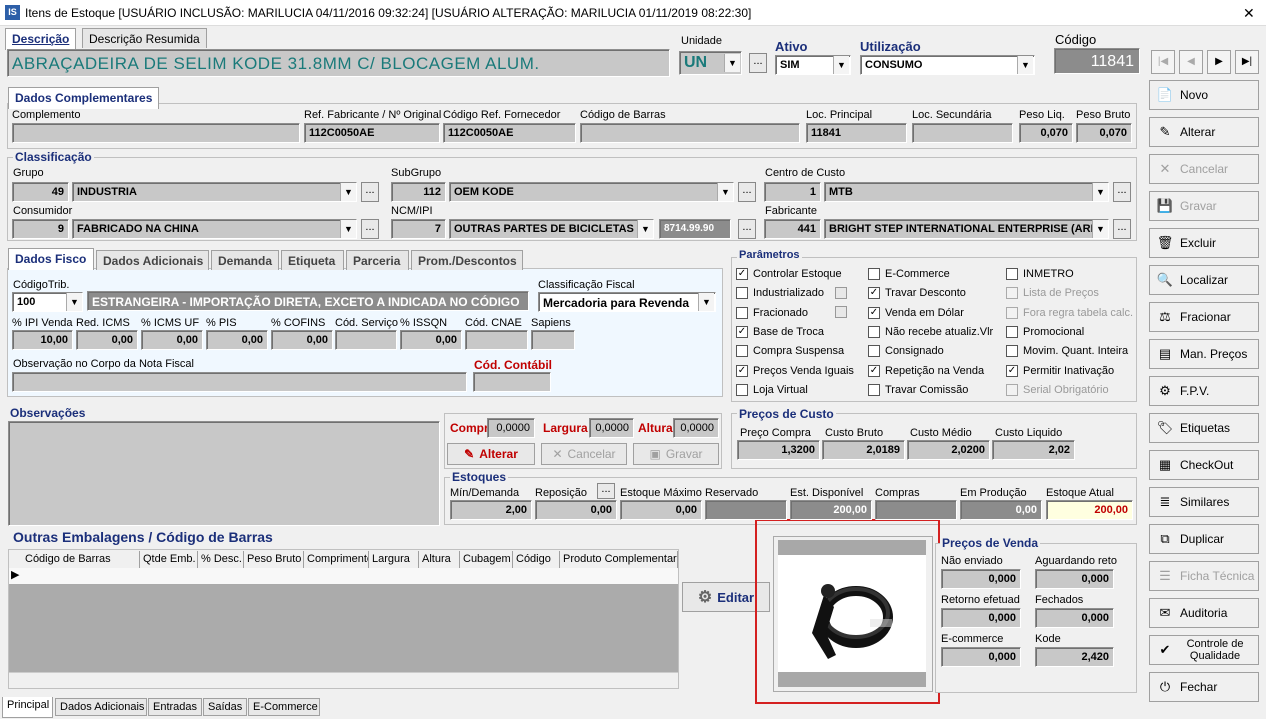 This screenshot has width=1266, height=719. What do you see at coordinates (1204, 317) in the screenshot?
I see `sidebar-button: ⚖ Fracionar` at bounding box center [1204, 317].